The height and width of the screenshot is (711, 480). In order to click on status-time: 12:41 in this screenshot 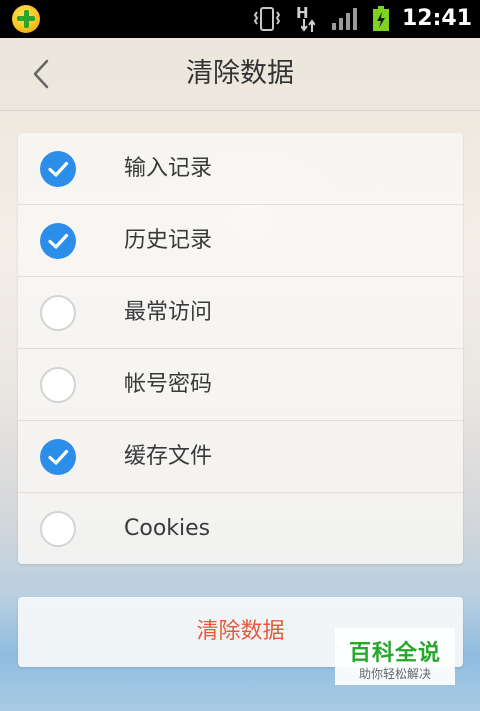, I will do `click(437, 18)`.